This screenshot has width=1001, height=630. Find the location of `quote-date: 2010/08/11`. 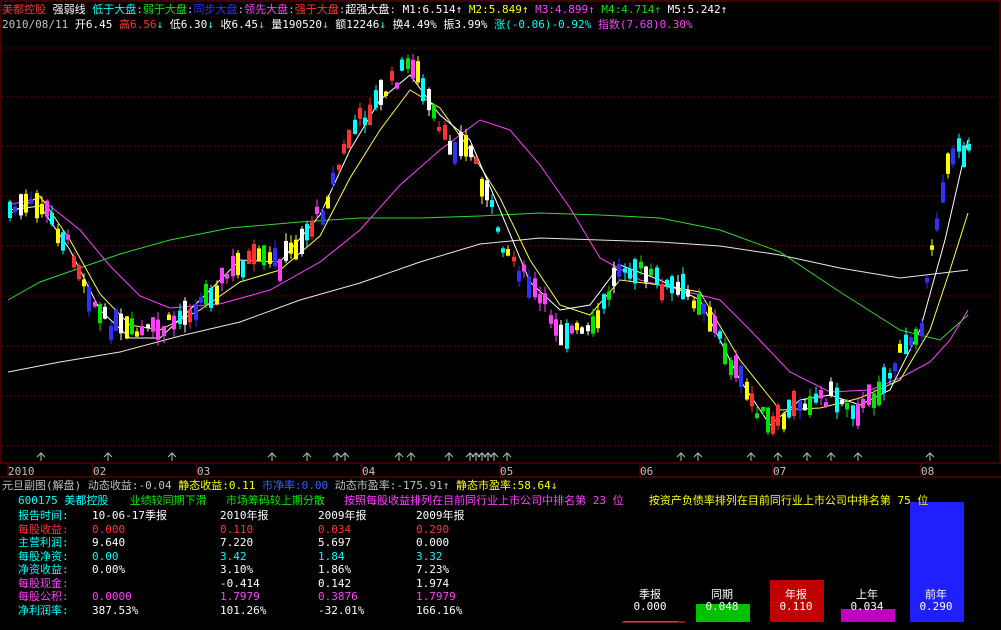

quote-date: 2010/08/11 is located at coordinates (35, 24).